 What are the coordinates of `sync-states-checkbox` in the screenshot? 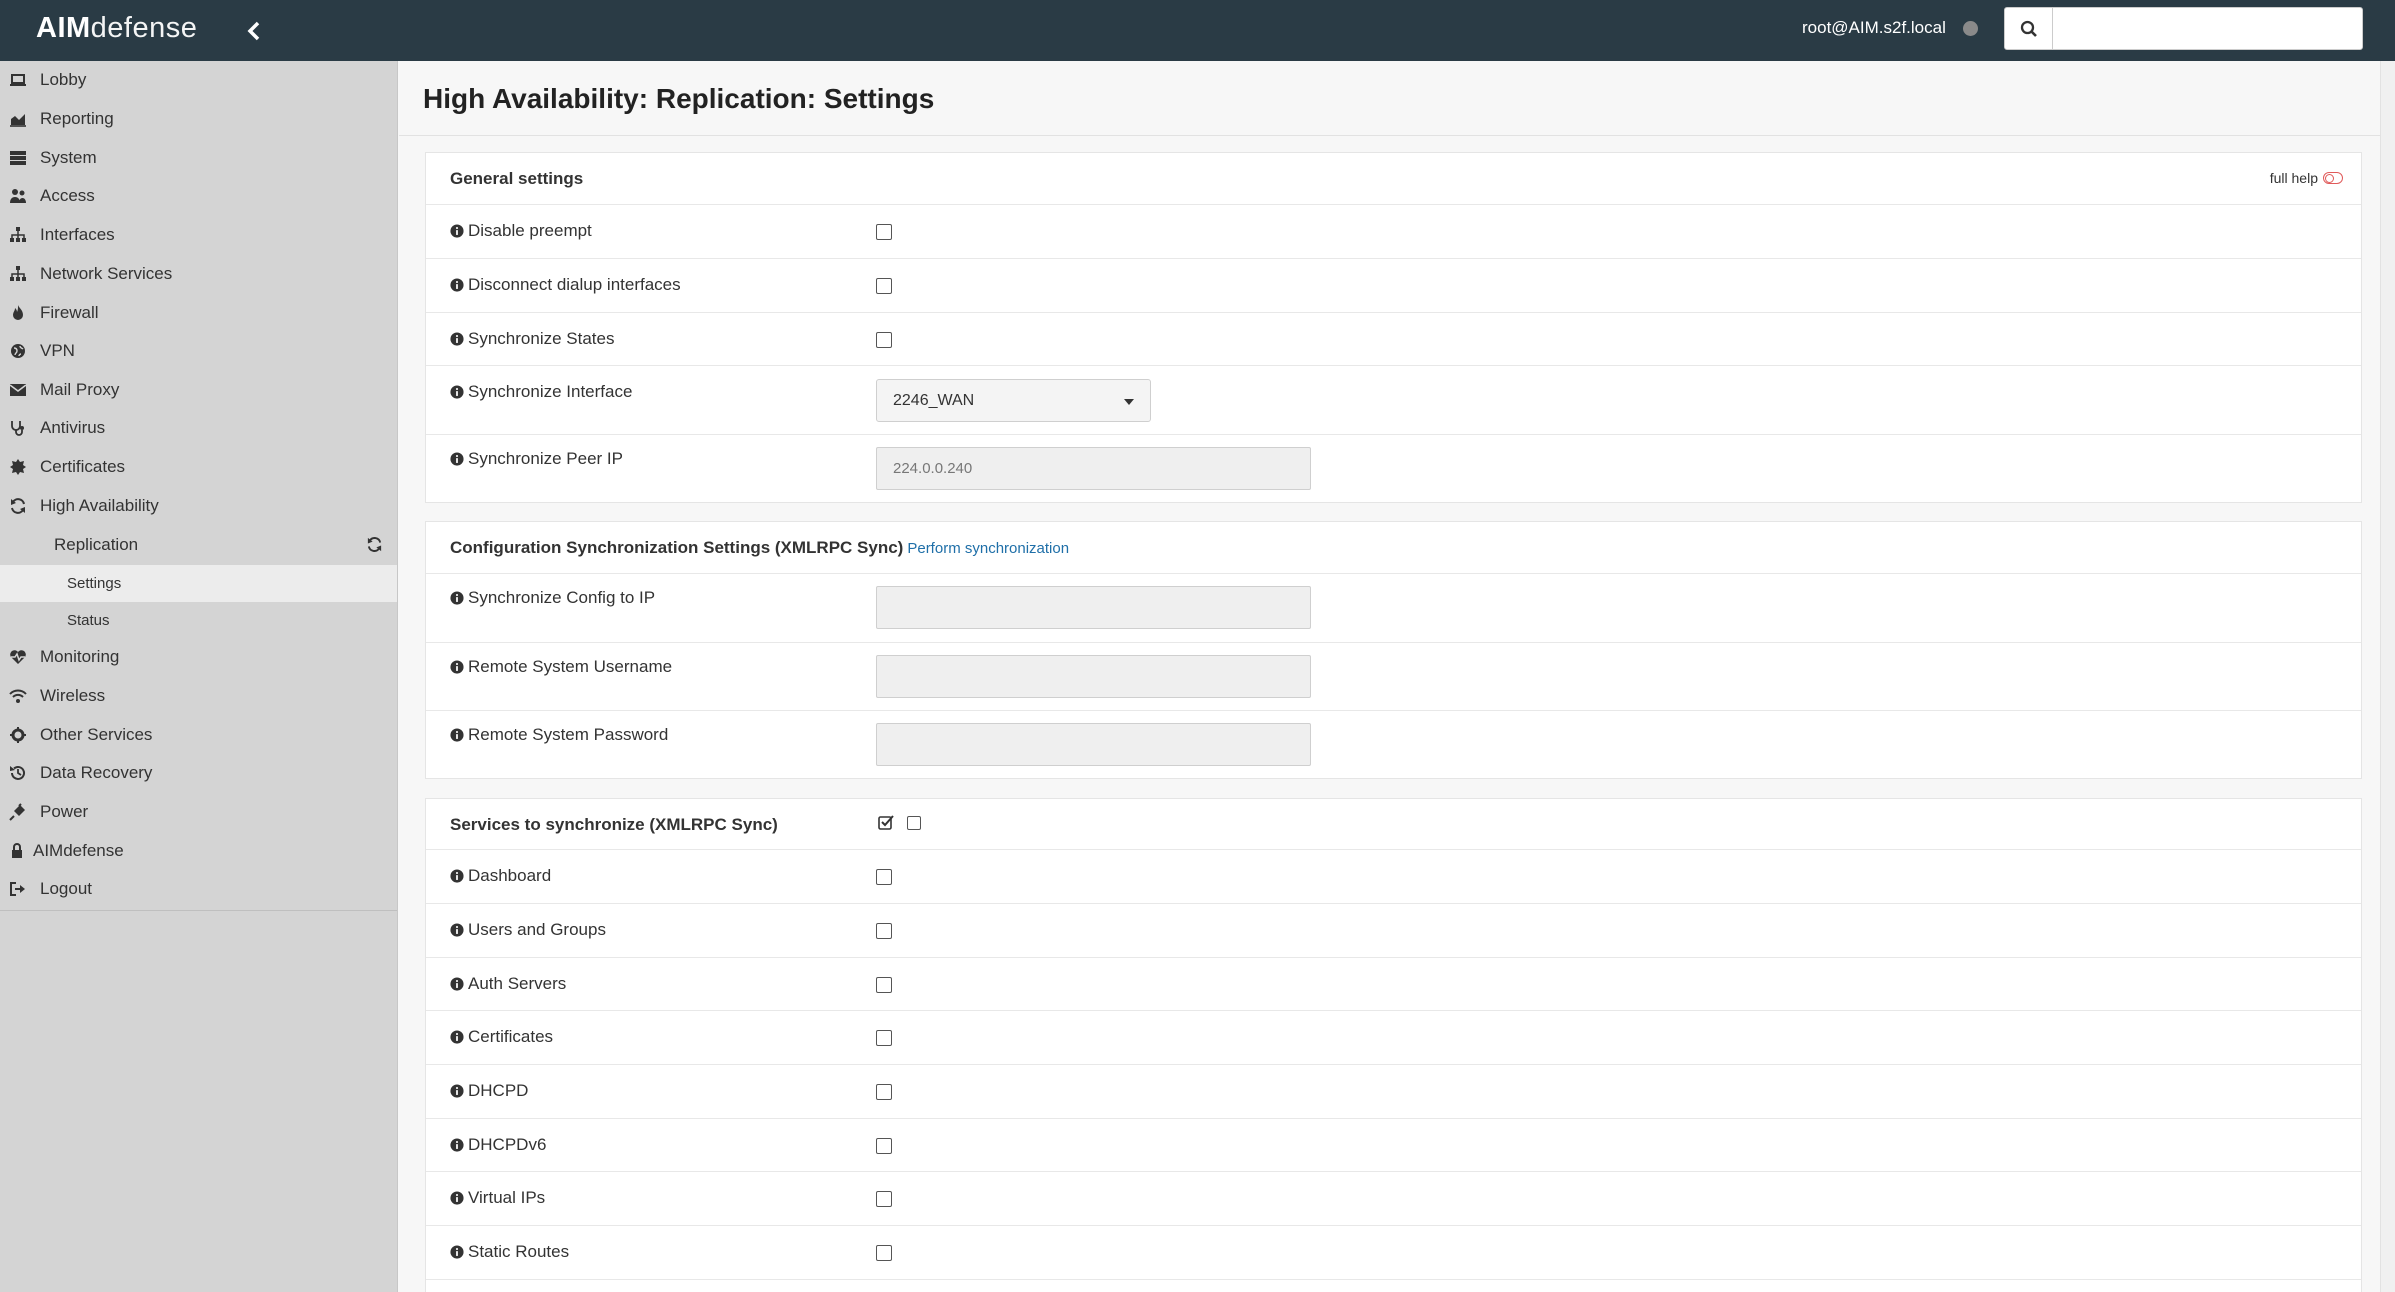 It's located at (884, 340).